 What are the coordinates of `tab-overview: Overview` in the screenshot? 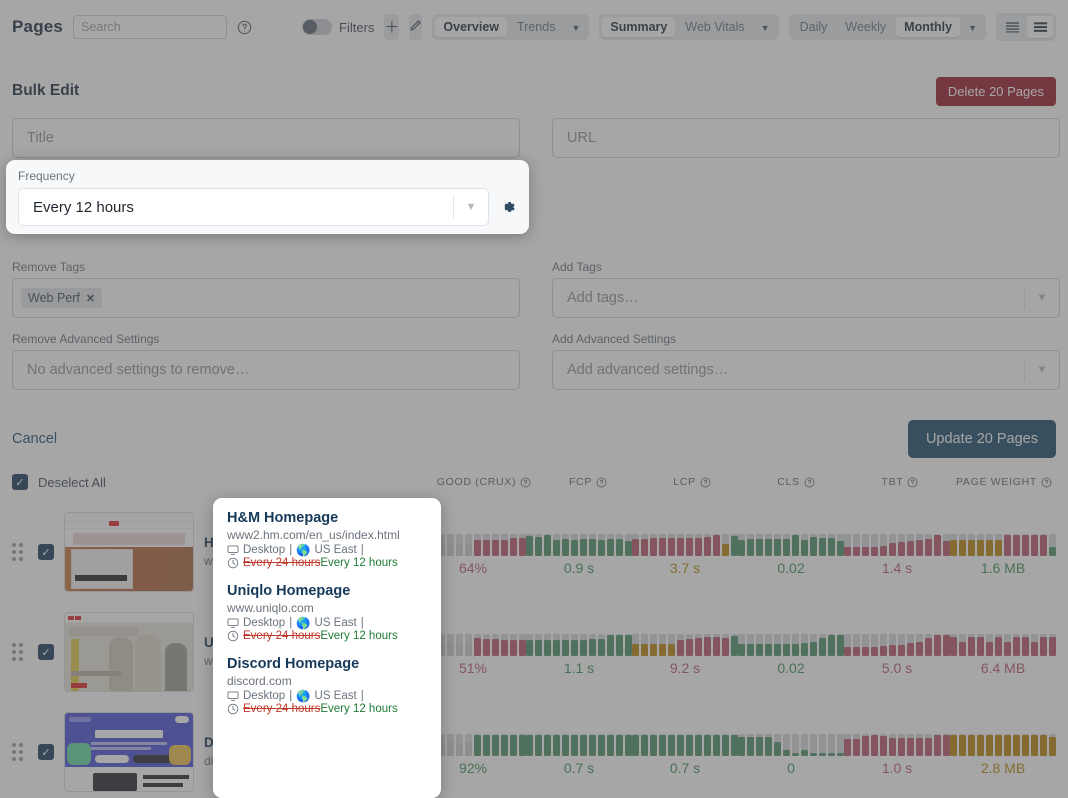 It's located at (471, 27).